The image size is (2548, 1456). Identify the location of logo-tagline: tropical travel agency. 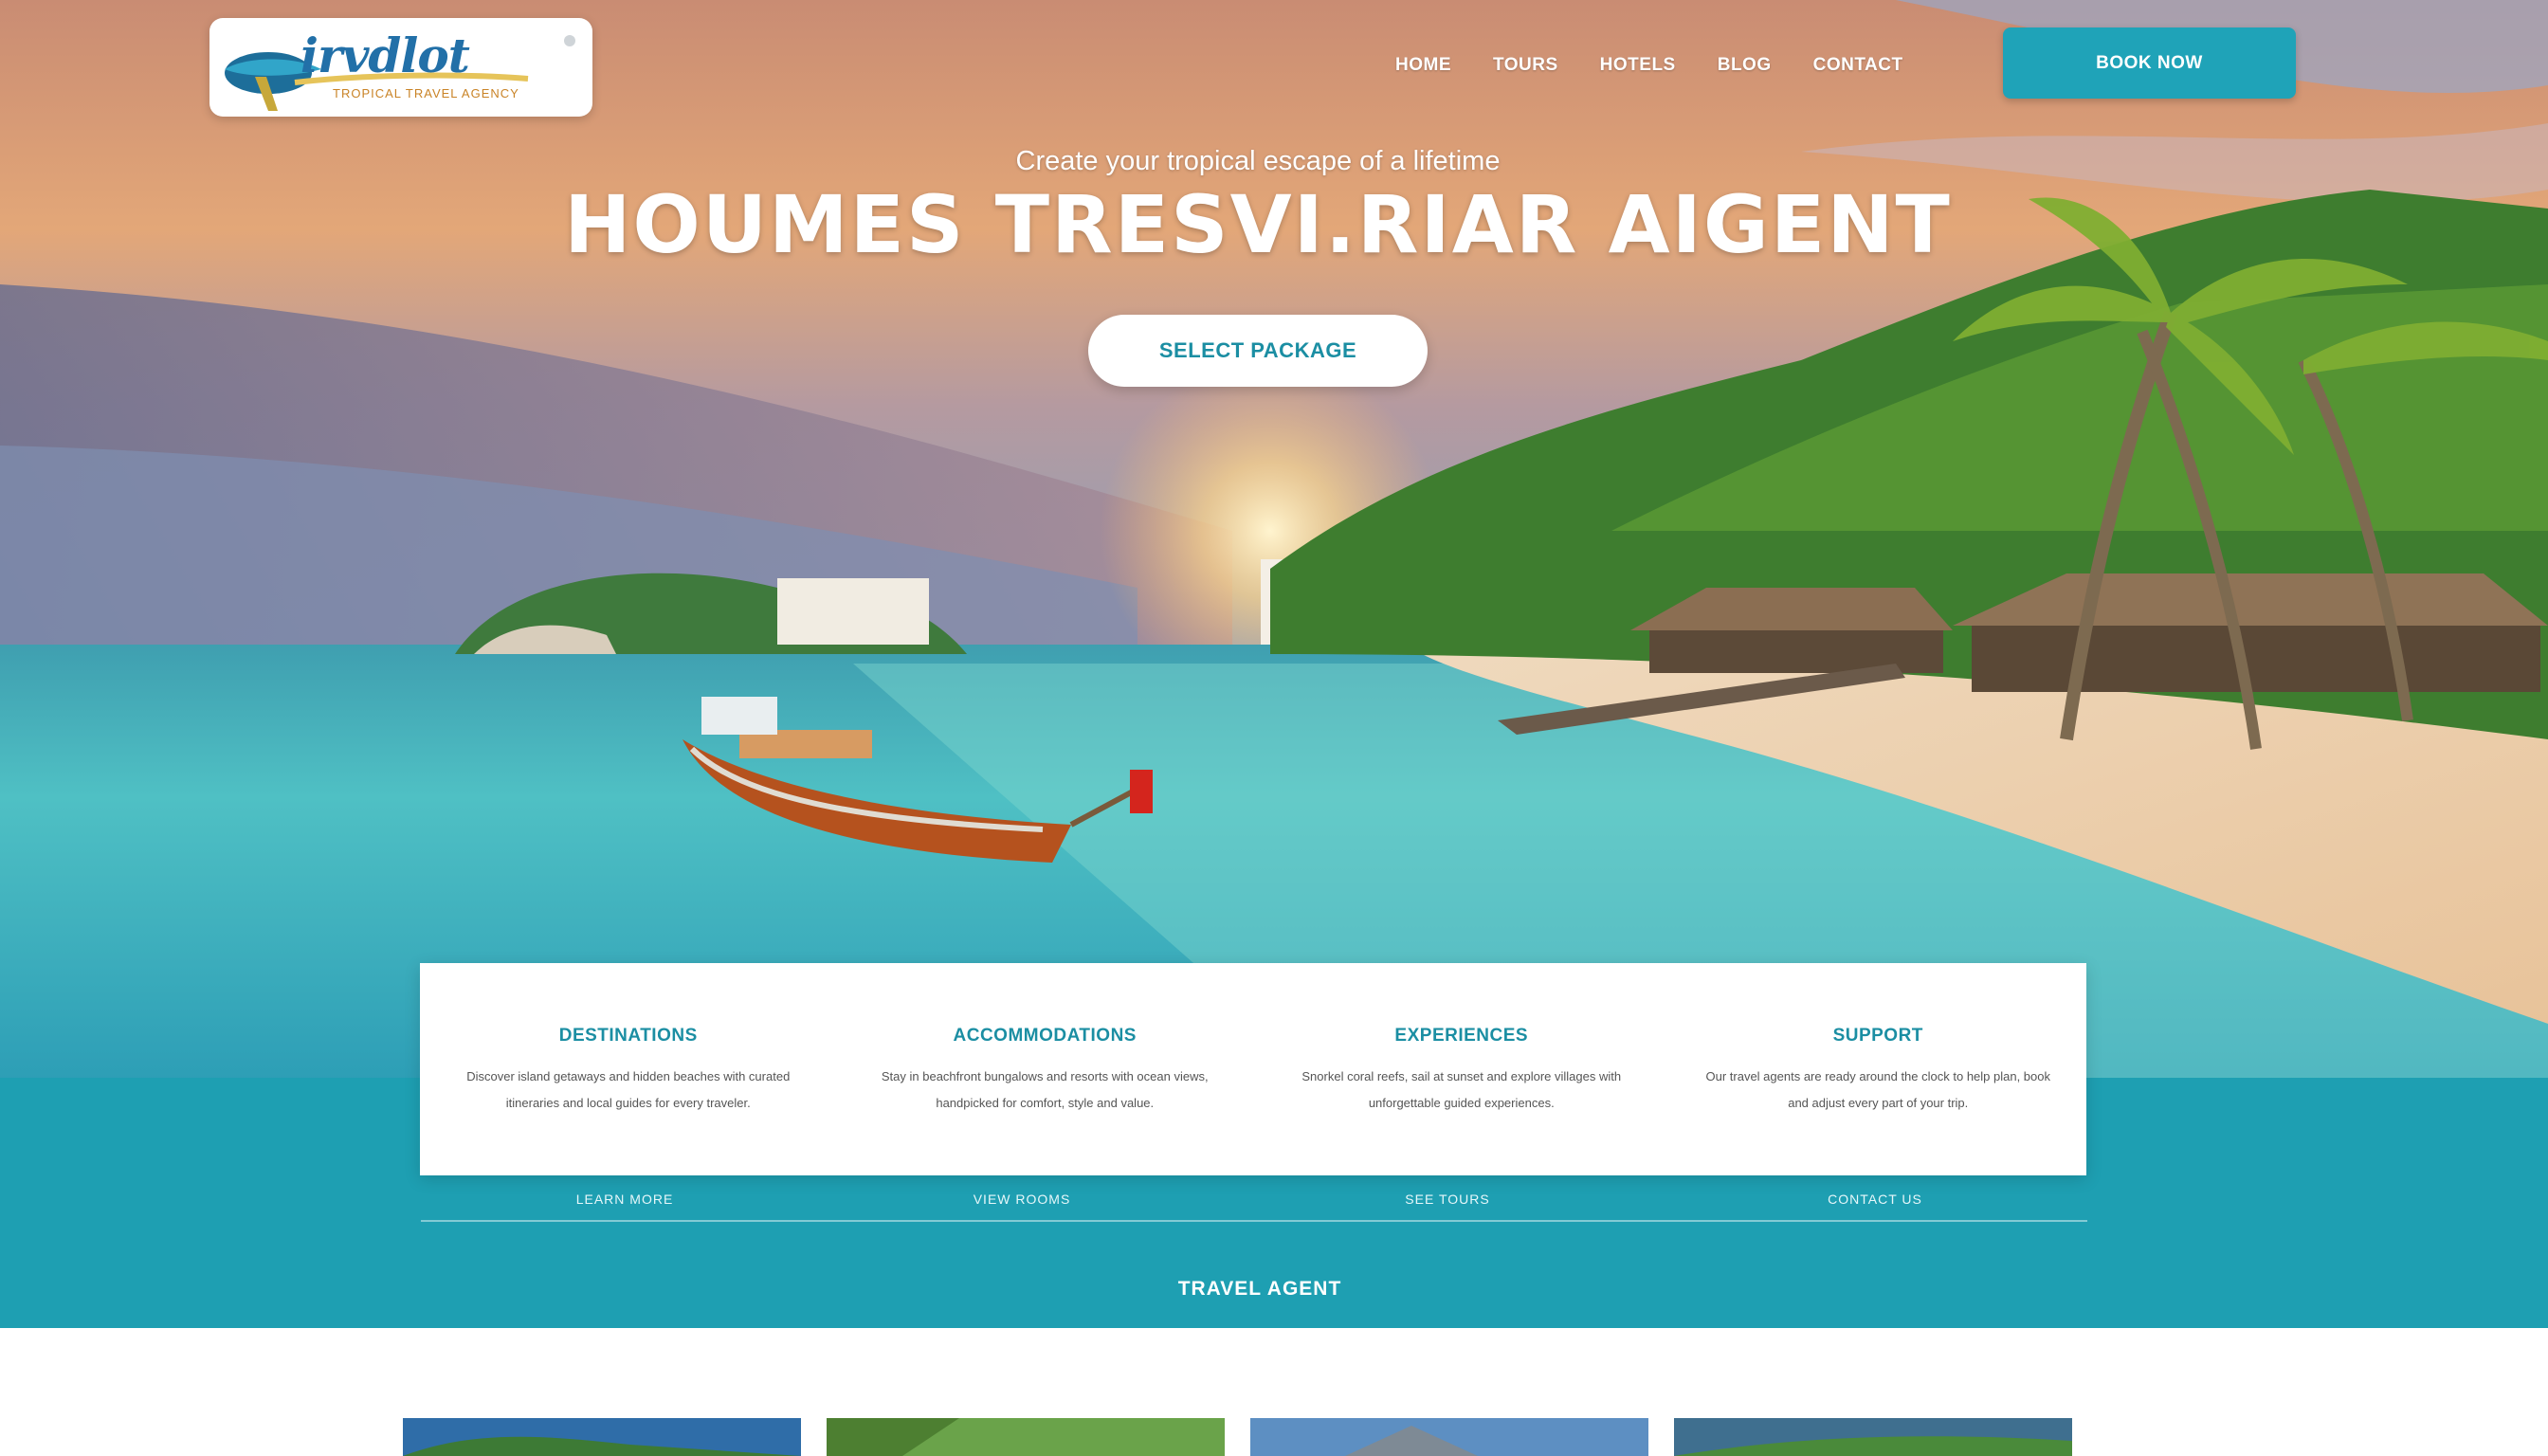
(426, 93).